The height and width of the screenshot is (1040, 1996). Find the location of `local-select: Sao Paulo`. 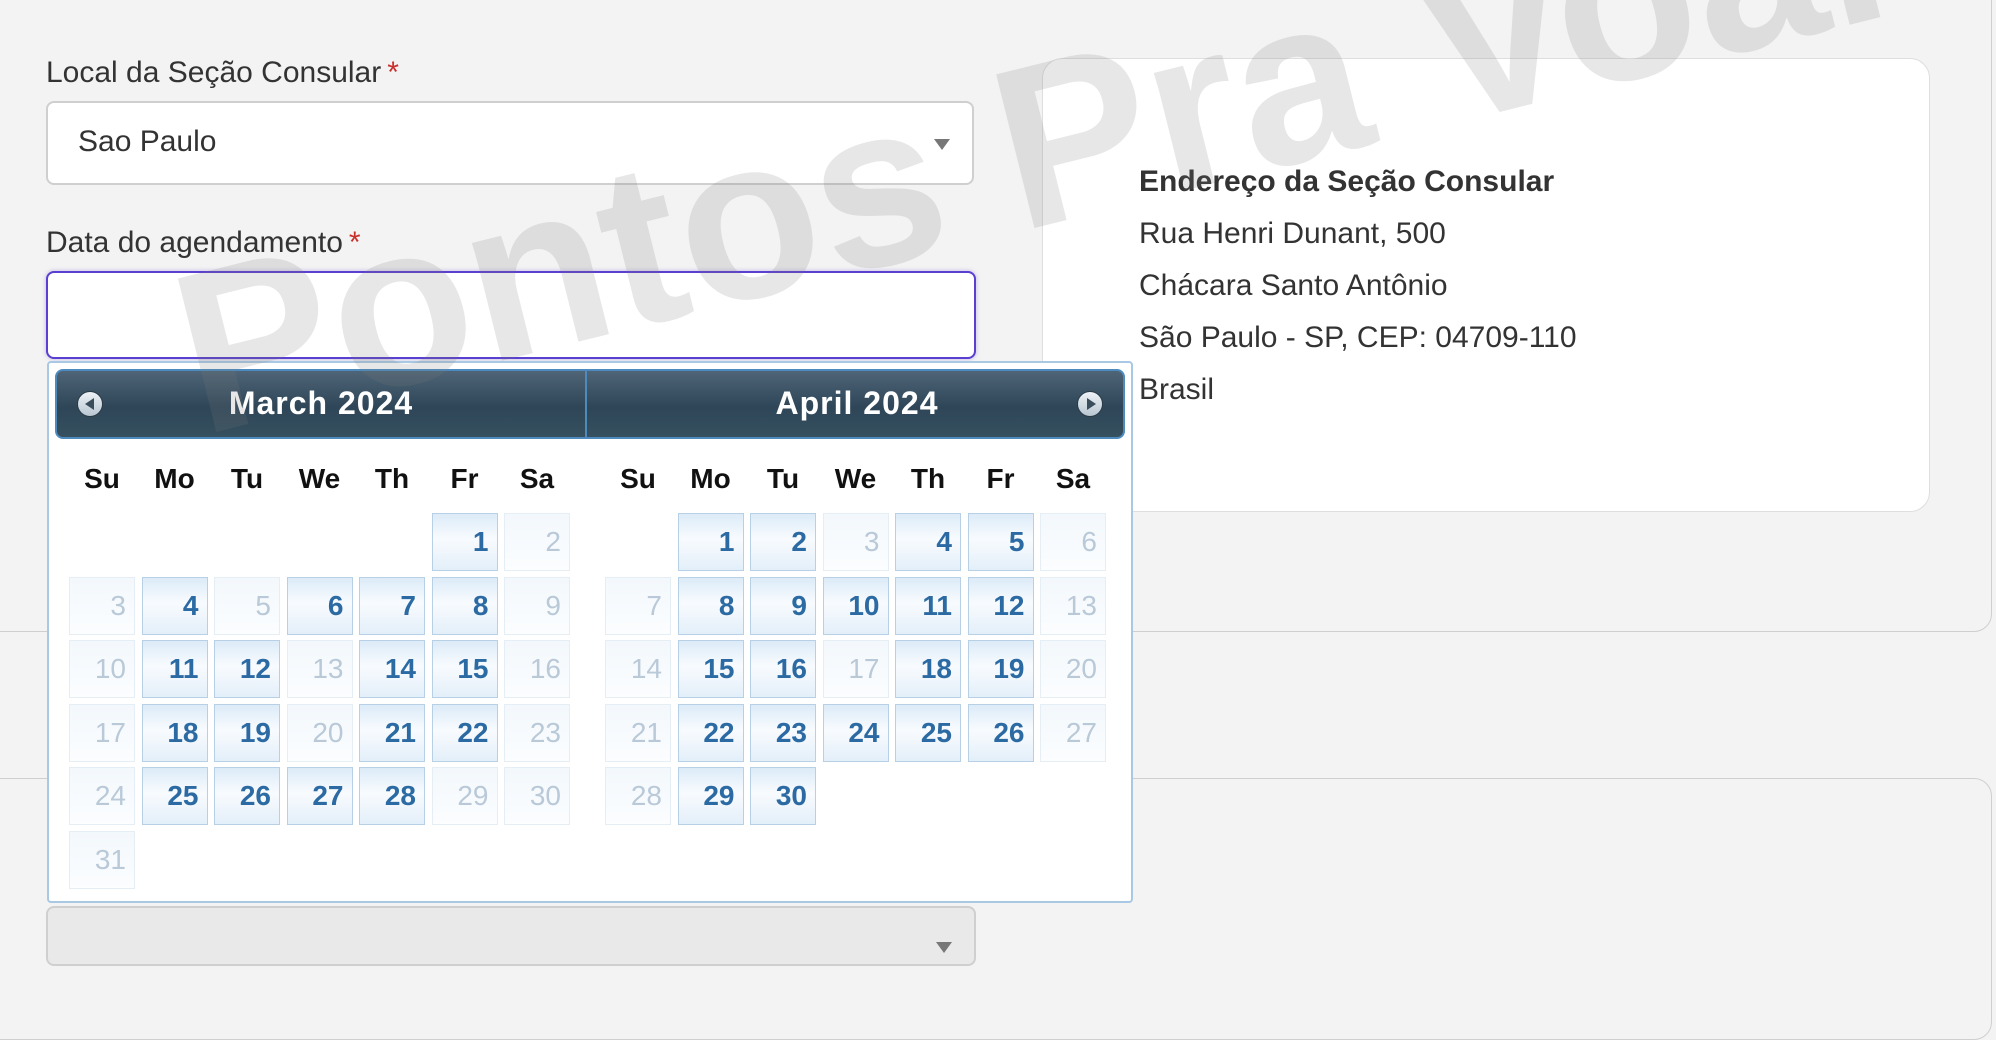

local-select: Sao Paulo is located at coordinates (510, 143).